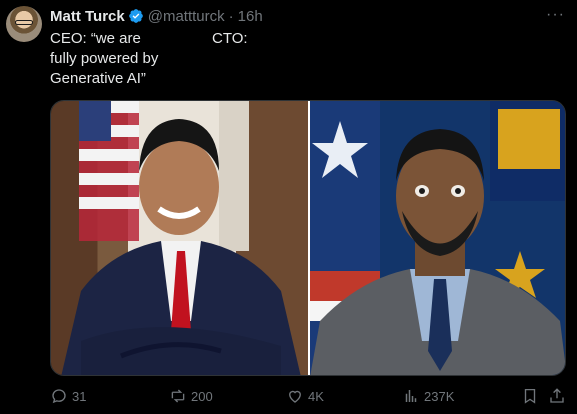 The width and height of the screenshot is (577, 414). Describe the element at coordinates (186, 16) in the screenshot. I see `handle: @mattturck` at that location.